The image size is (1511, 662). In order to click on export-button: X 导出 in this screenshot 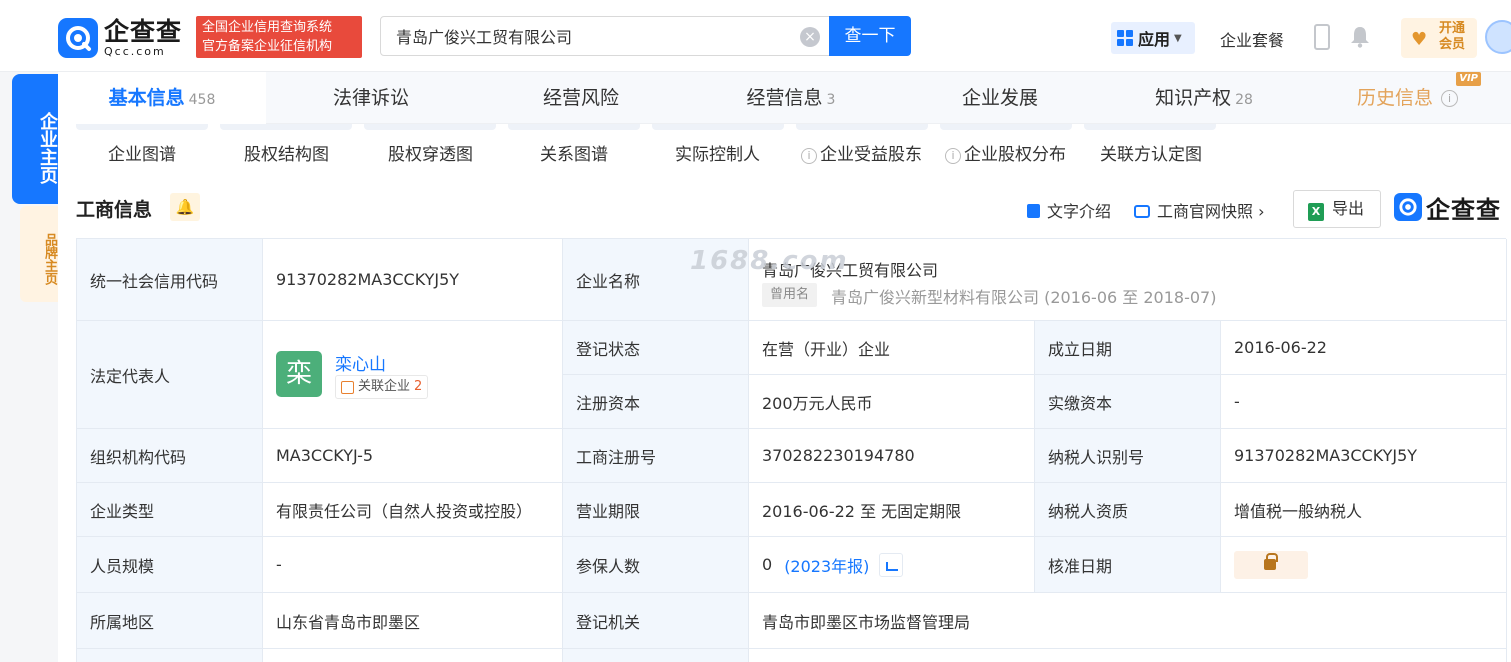, I will do `click(1337, 209)`.